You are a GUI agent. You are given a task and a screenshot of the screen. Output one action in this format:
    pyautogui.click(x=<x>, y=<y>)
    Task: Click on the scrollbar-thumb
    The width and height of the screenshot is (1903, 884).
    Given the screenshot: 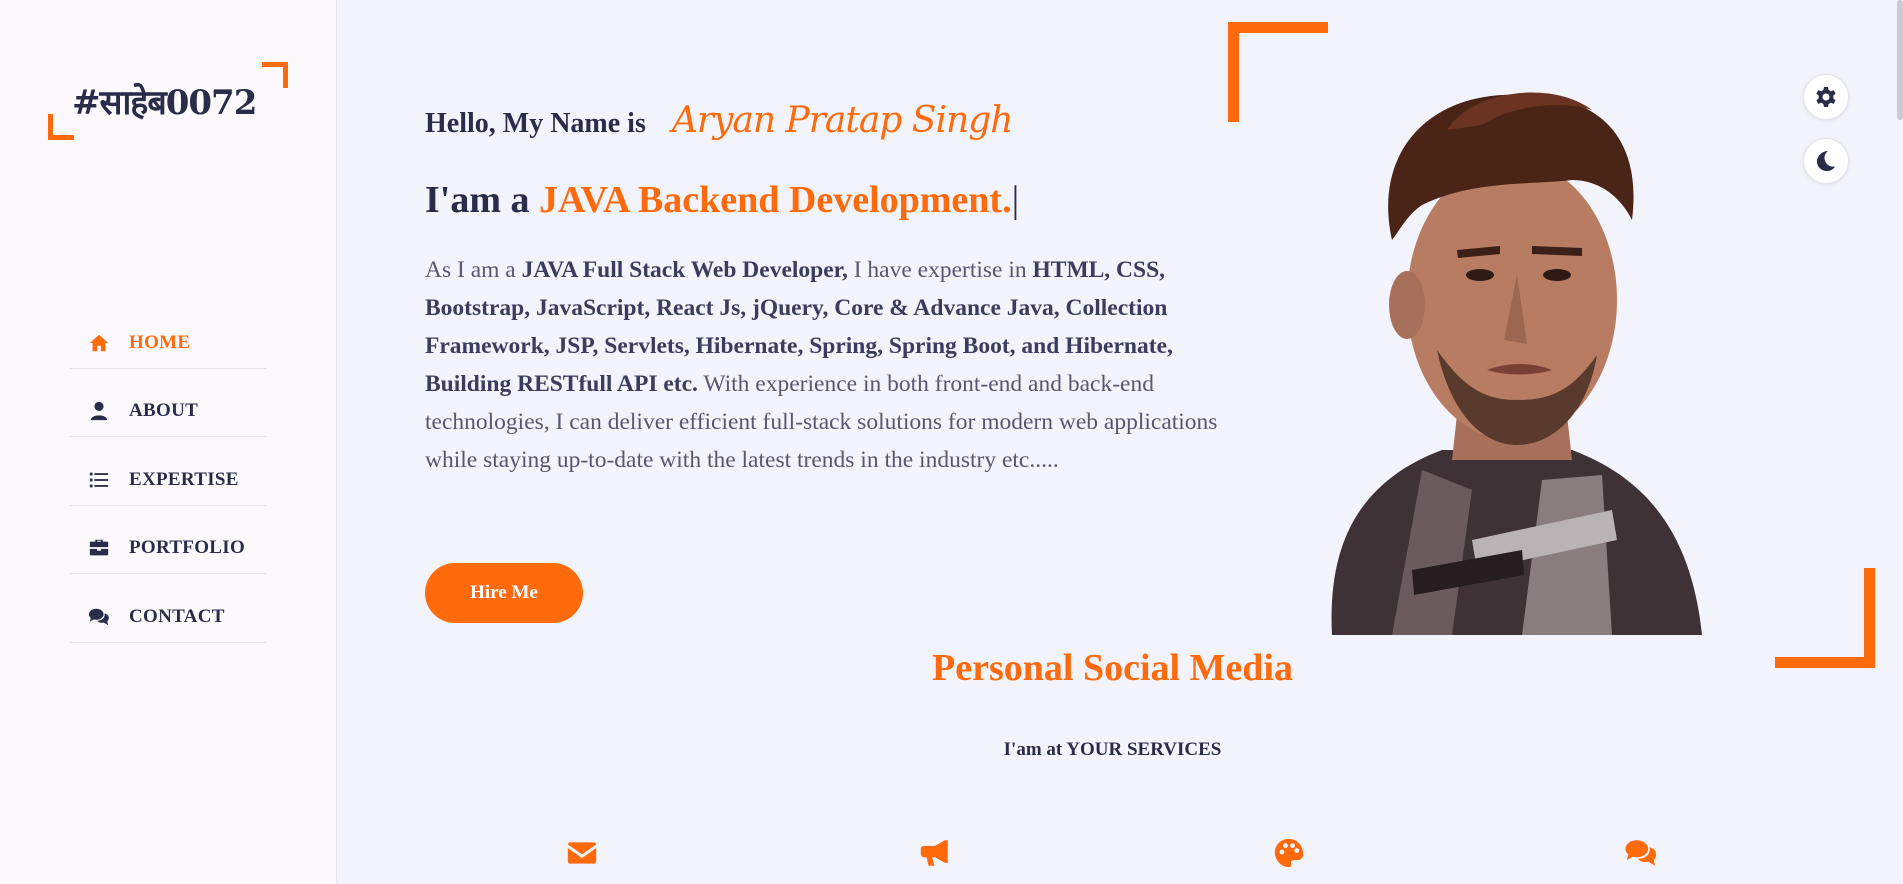 What is the action you would take?
    pyautogui.click(x=1900, y=60)
    